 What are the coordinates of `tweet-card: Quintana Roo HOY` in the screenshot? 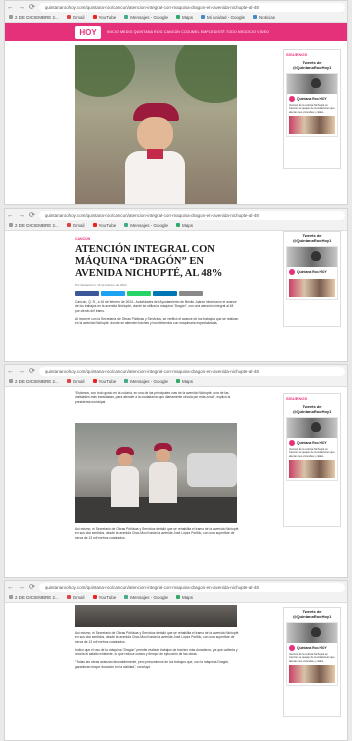 It's located at (312, 273).